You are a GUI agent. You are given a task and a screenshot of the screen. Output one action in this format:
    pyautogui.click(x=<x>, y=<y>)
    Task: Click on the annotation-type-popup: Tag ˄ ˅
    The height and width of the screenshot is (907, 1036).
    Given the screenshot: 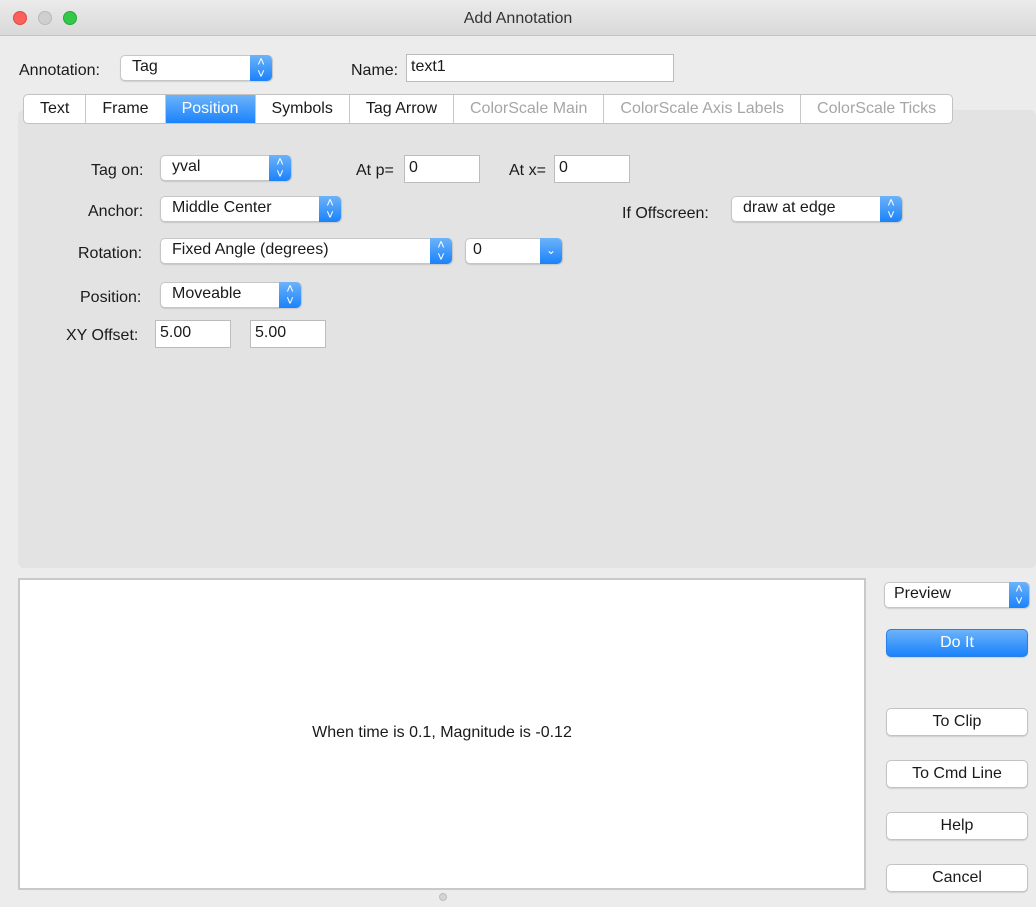 What is the action you would take?
    pyautogui.click(x=196, y=68)
    